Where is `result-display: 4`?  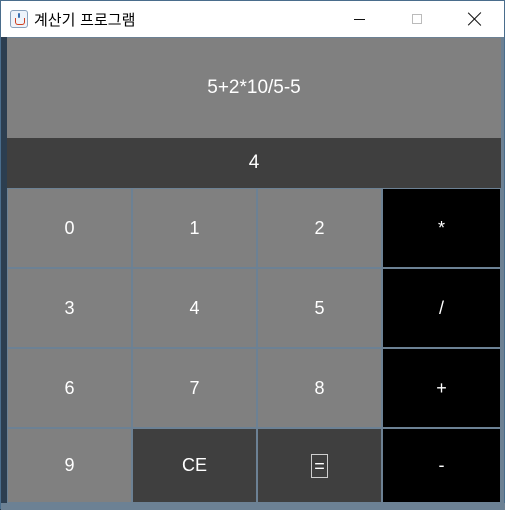 result-display: 4 is located at coordinates (254, 163).